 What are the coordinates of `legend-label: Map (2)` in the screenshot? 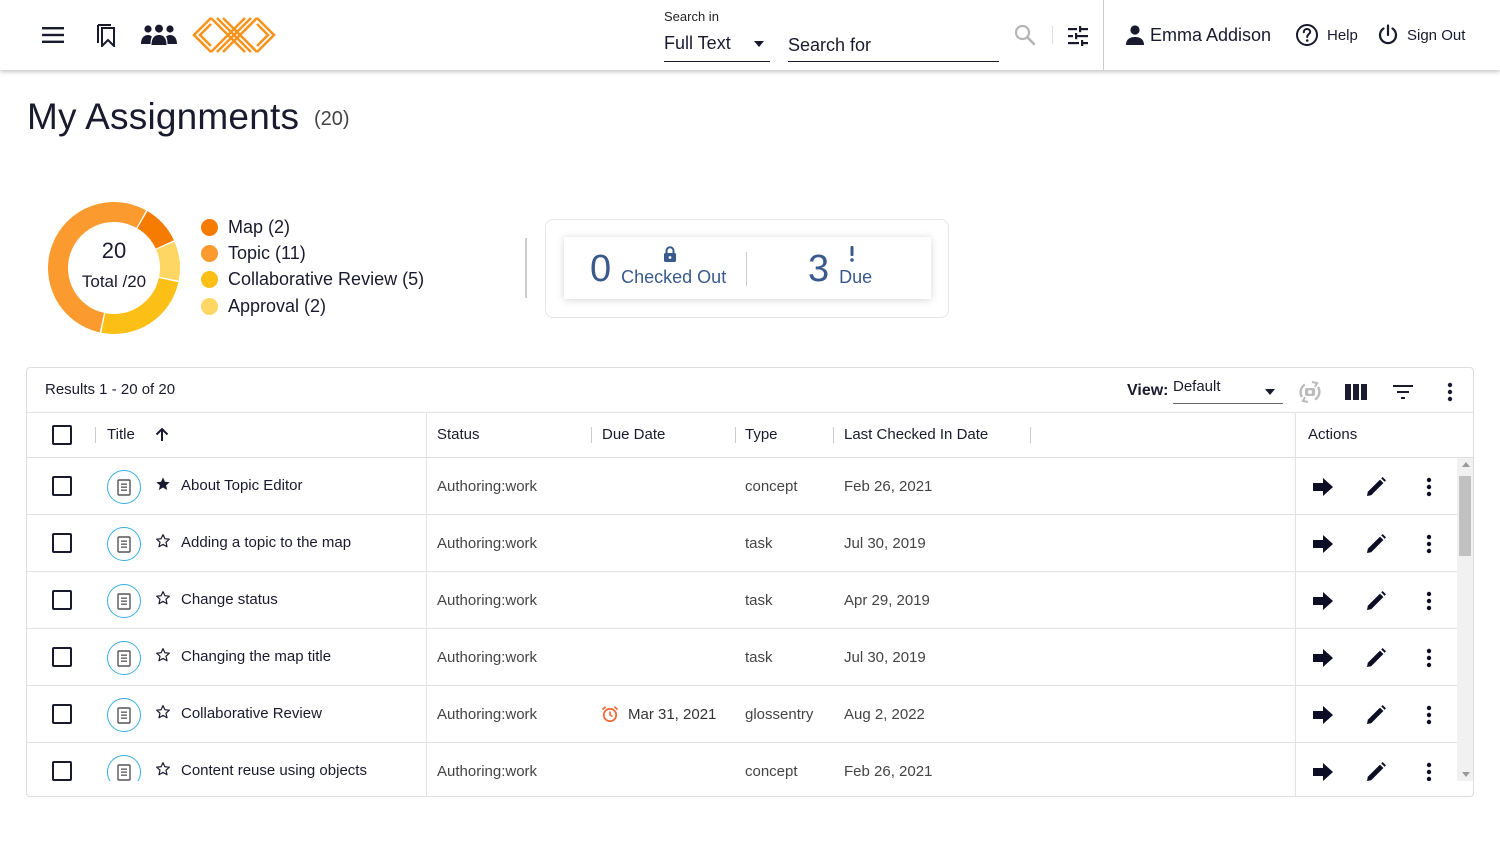 It's located at (259, 226).